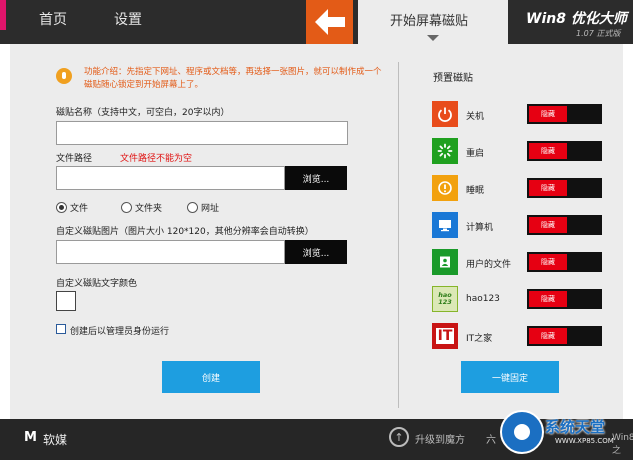  I want to click on tab-start-tiles: 开始屏幕磁贴, so click(433, 25).